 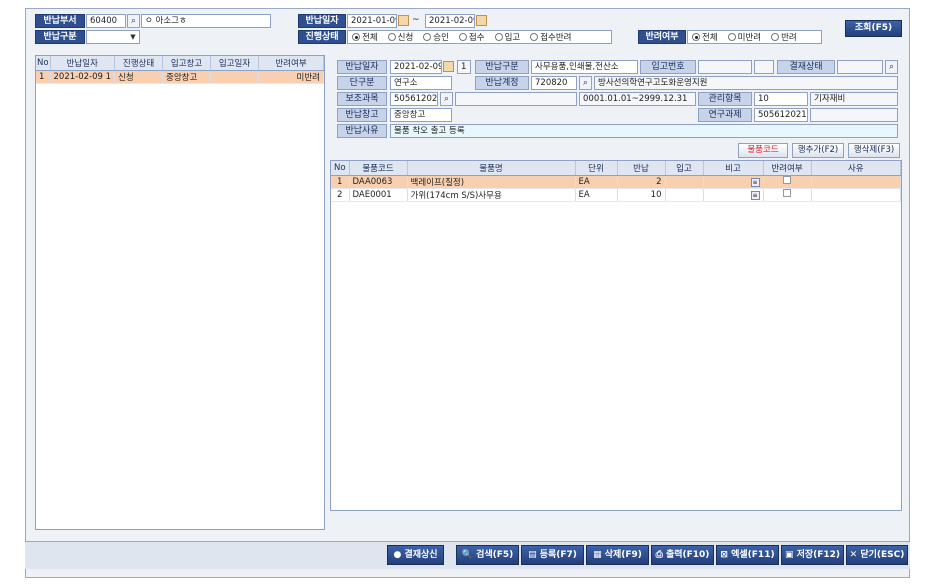 I want to click on reject-radio-none: 미반려, so click(x=744, y=37).